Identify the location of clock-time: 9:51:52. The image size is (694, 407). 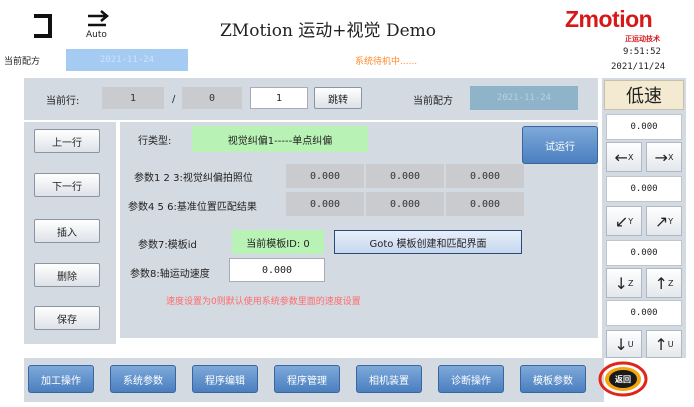
(642, 52).